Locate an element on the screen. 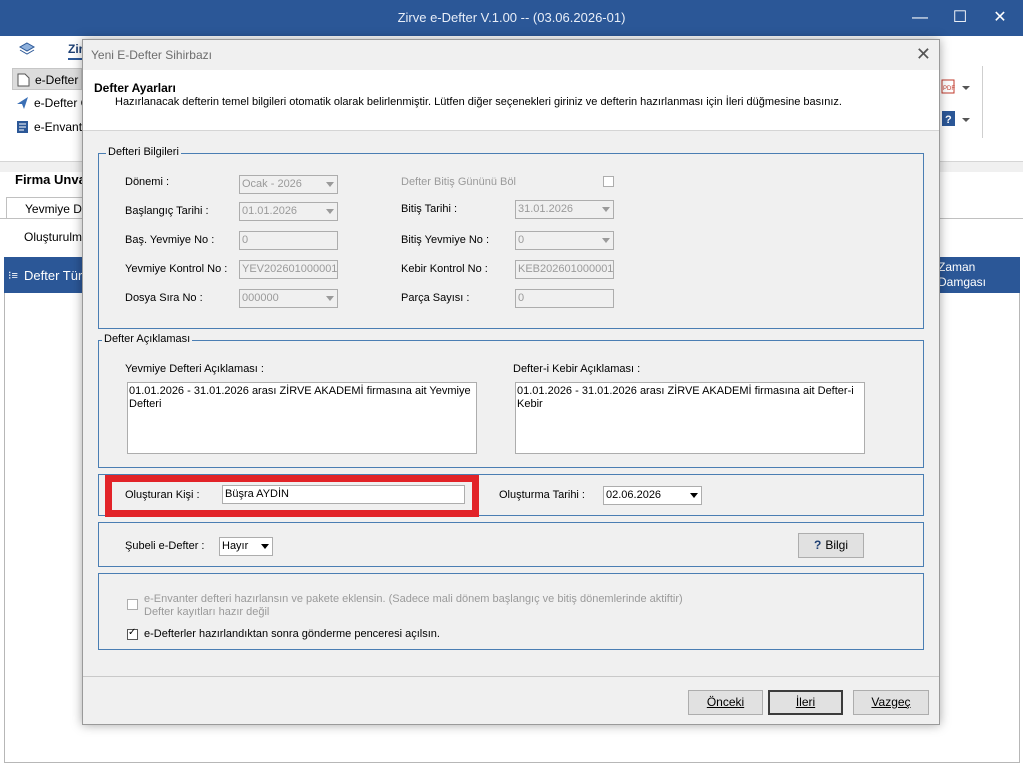 This screenshot has width=1023, height=770. yevmiye-kontrol-input: YEV202601000001 is located at coordinates (288, 269).